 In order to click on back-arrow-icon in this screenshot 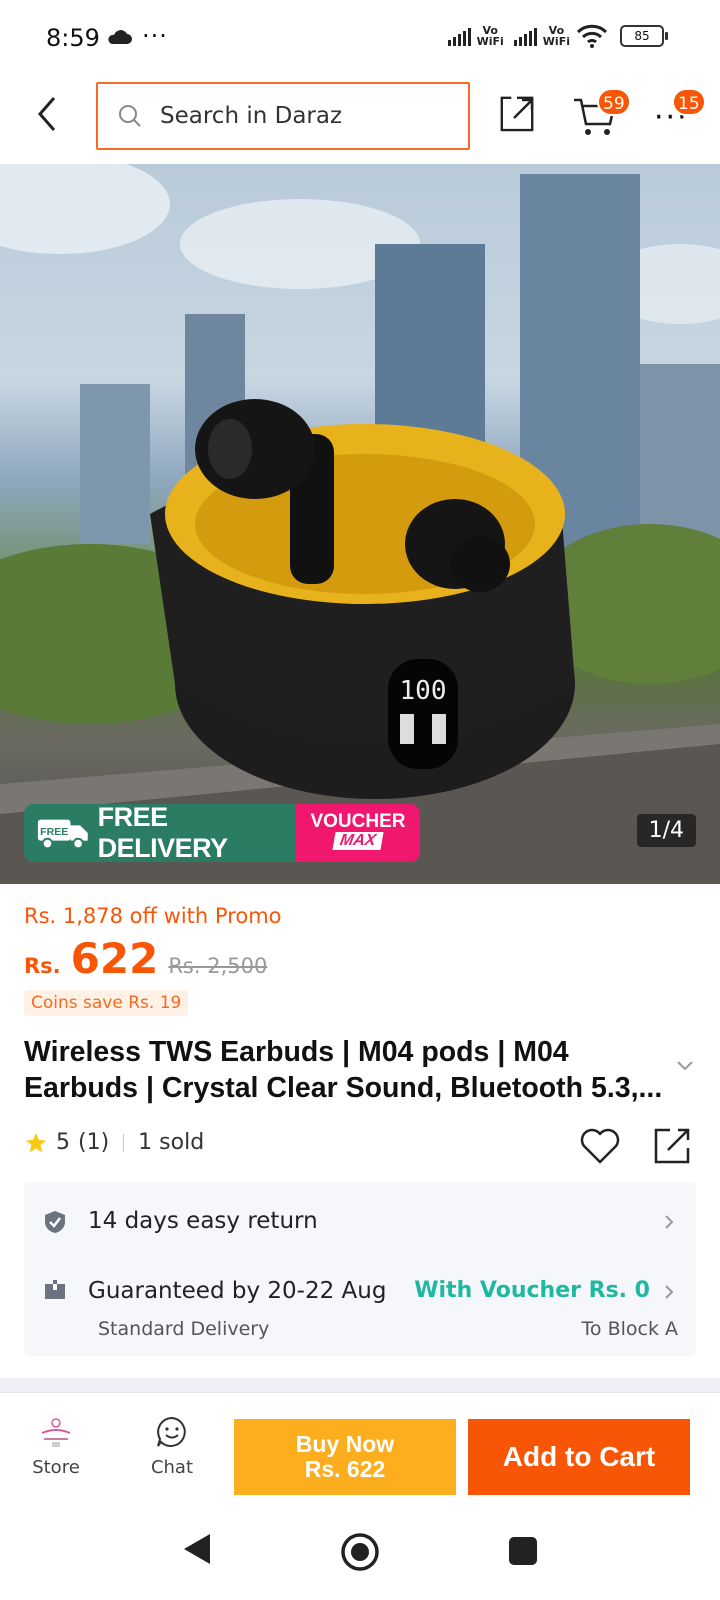, I will do `click(48, 114)`.